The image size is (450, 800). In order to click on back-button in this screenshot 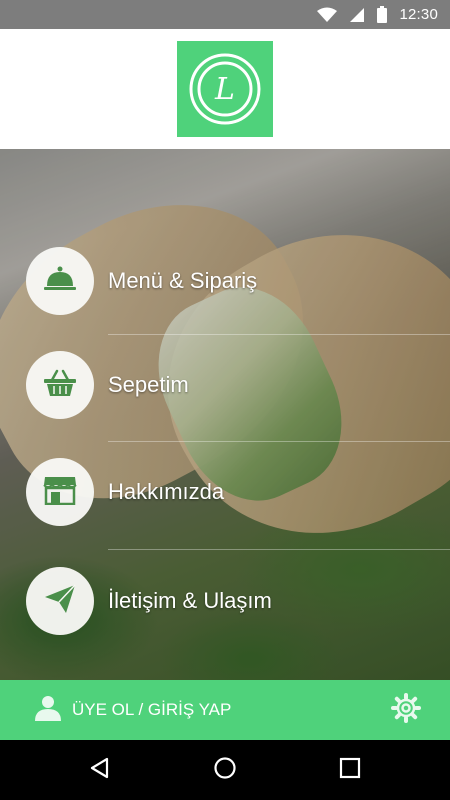, I will do `click(100, 770)`.